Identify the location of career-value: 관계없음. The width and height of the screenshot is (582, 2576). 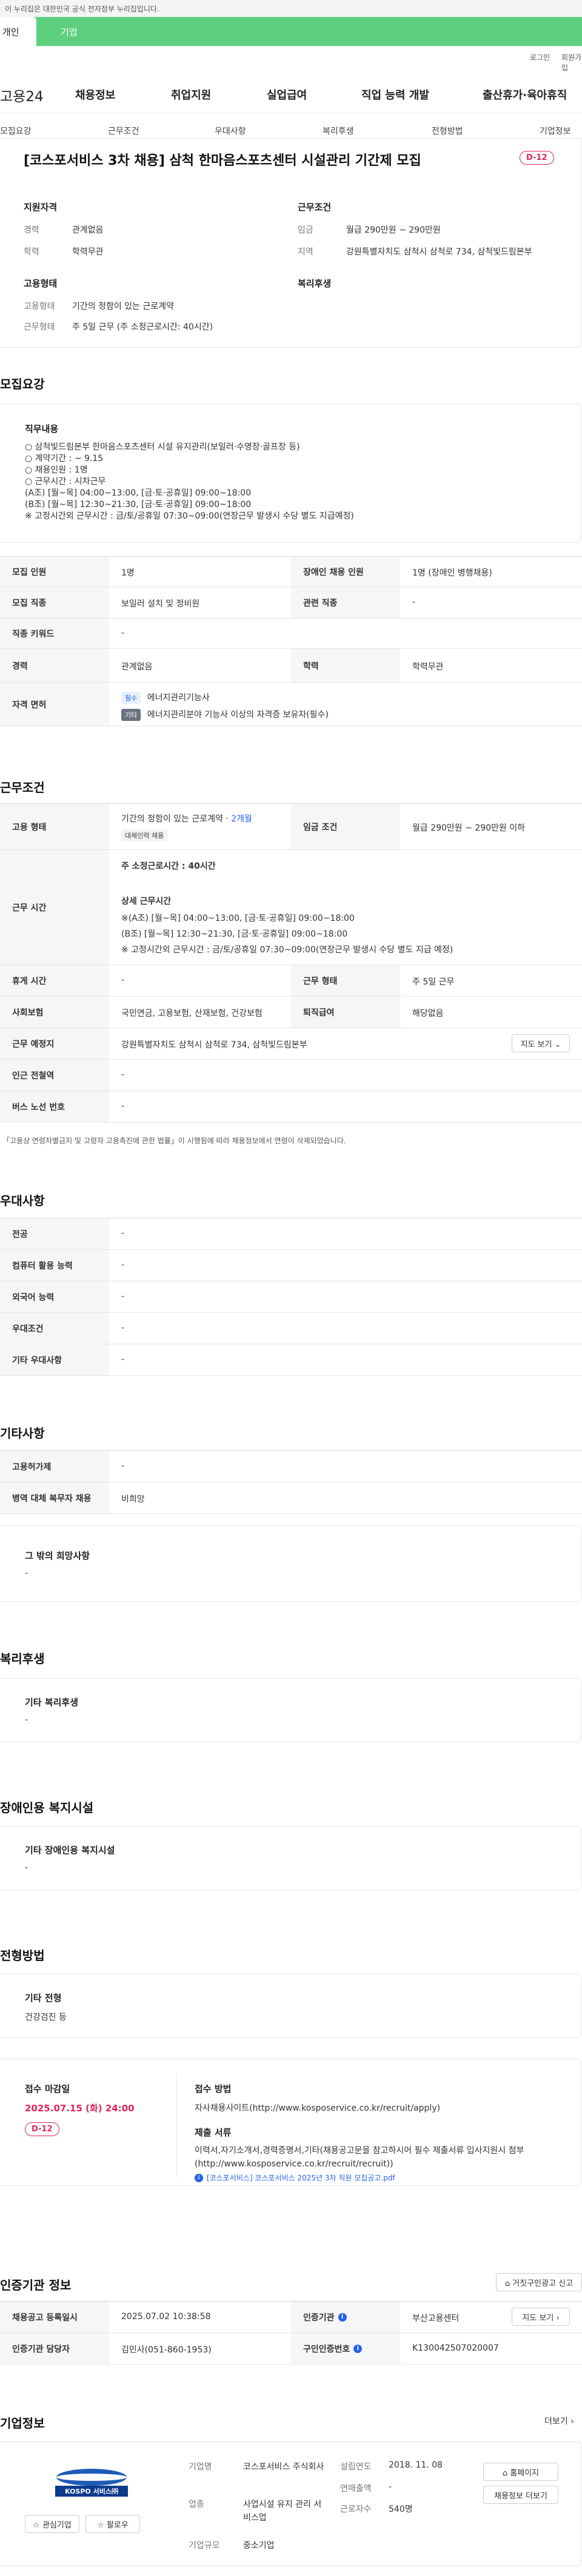
(88, 230).